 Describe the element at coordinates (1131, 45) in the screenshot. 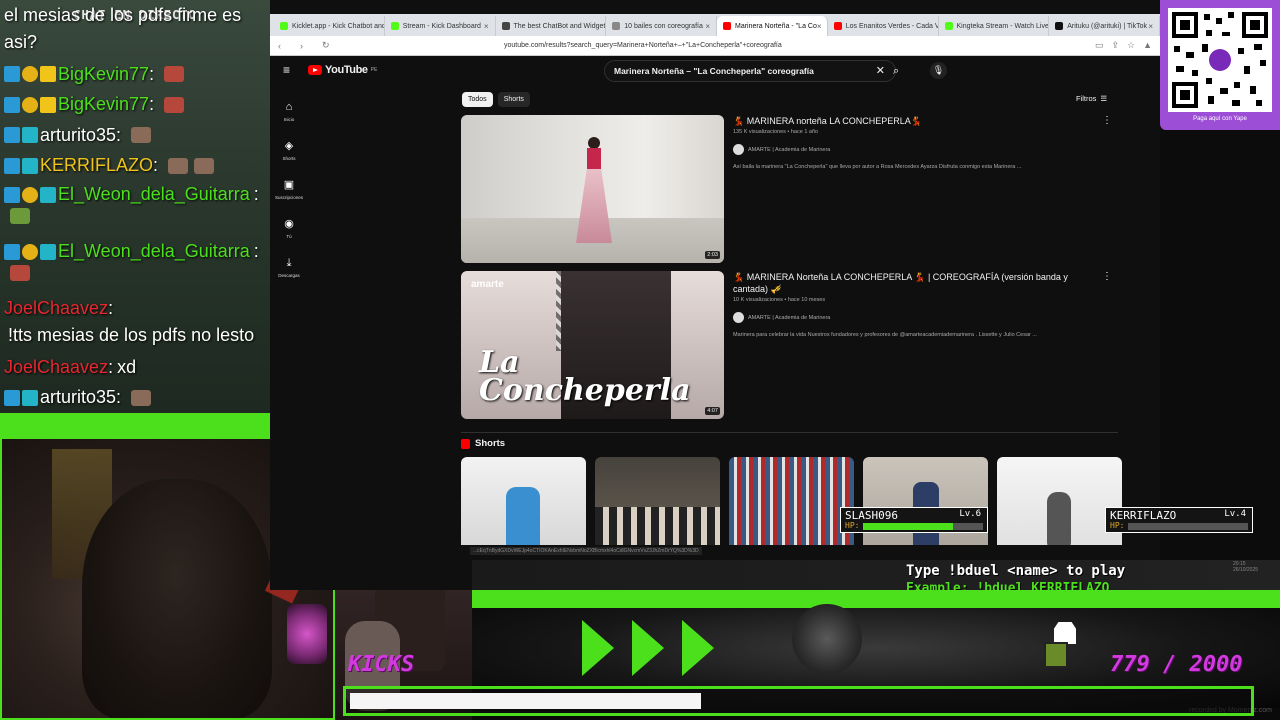

I see `bookmark-icon: ☆` at that location.